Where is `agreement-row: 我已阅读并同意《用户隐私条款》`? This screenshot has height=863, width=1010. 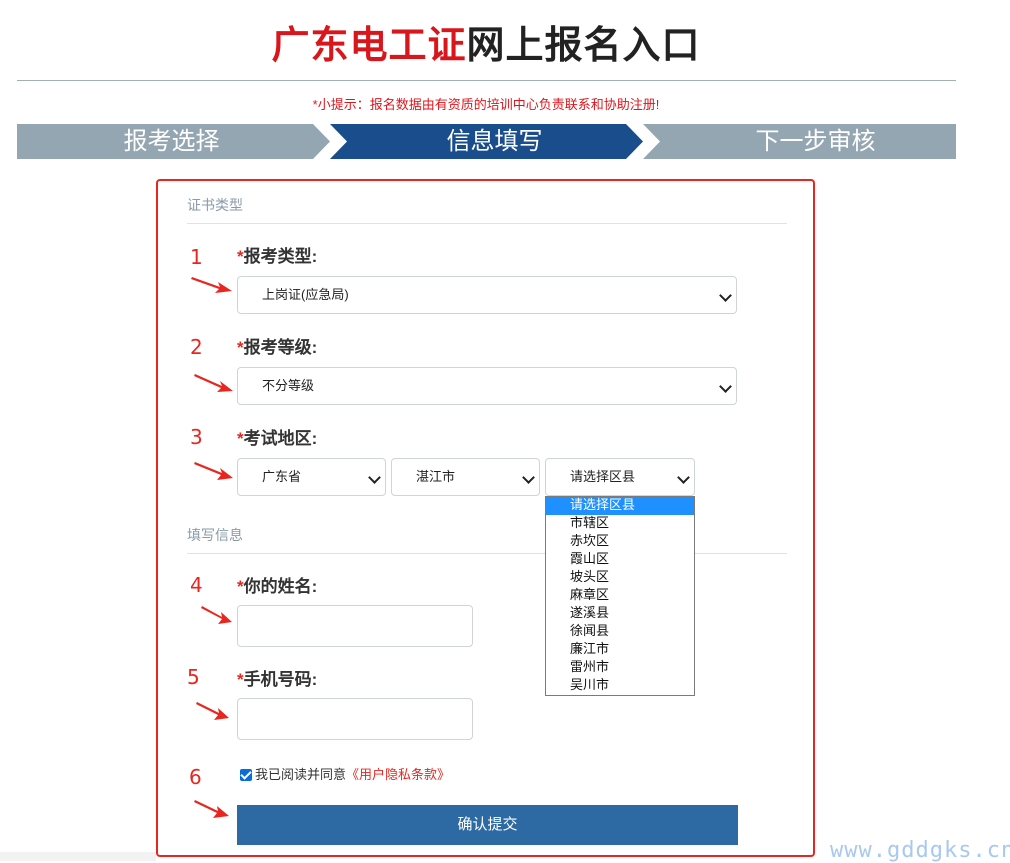
agreement-row: 我已阅读并同意《用户隐私条款》 is located at coordinates (345, 773).